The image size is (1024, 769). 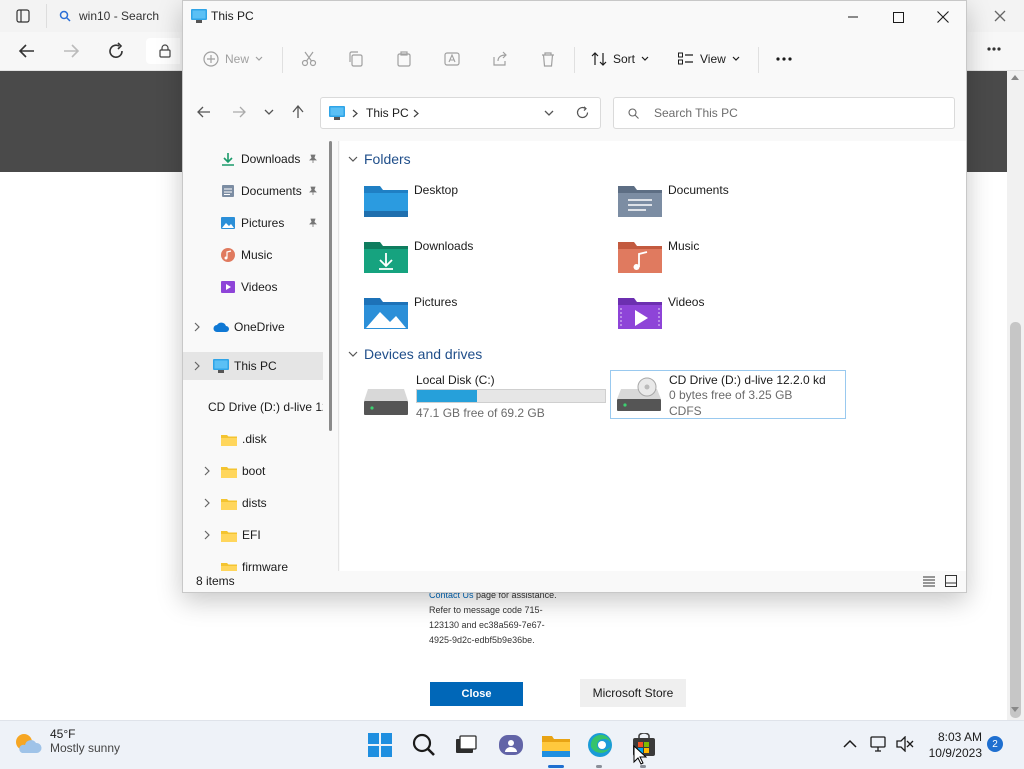 What do you see at coordinates (500, 59) in the screenshot?
I see `share-button` at bounding box center [500, 59].